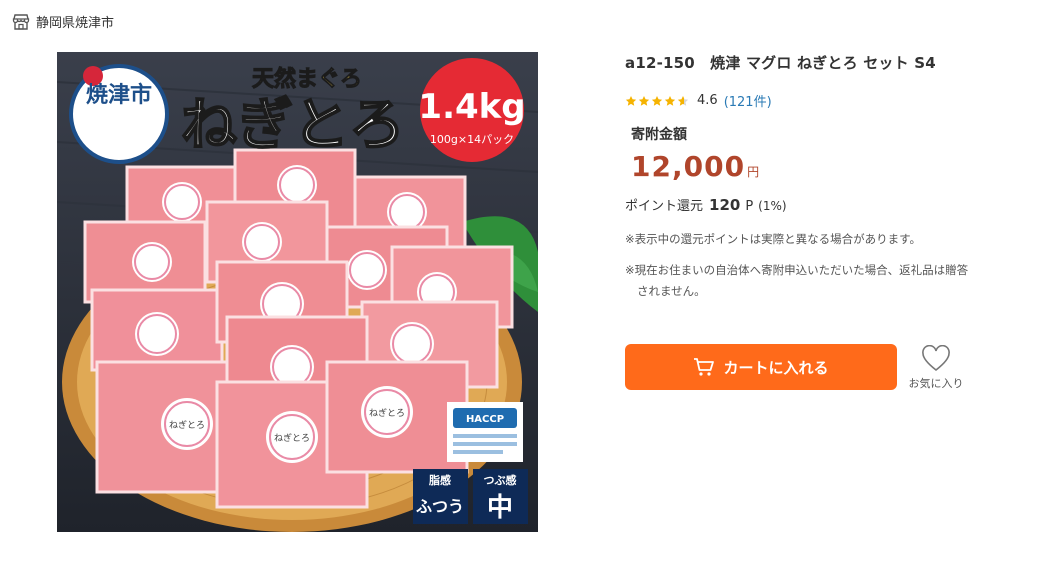  Describe the element at coordinates (936, 383) in the screenshot. I see `favorite-label: お気に入り` at that location.